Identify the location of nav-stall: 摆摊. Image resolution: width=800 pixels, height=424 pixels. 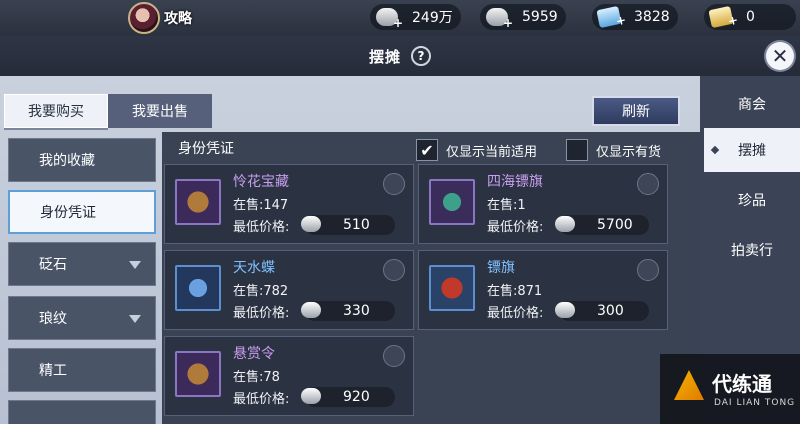
(752, 150).